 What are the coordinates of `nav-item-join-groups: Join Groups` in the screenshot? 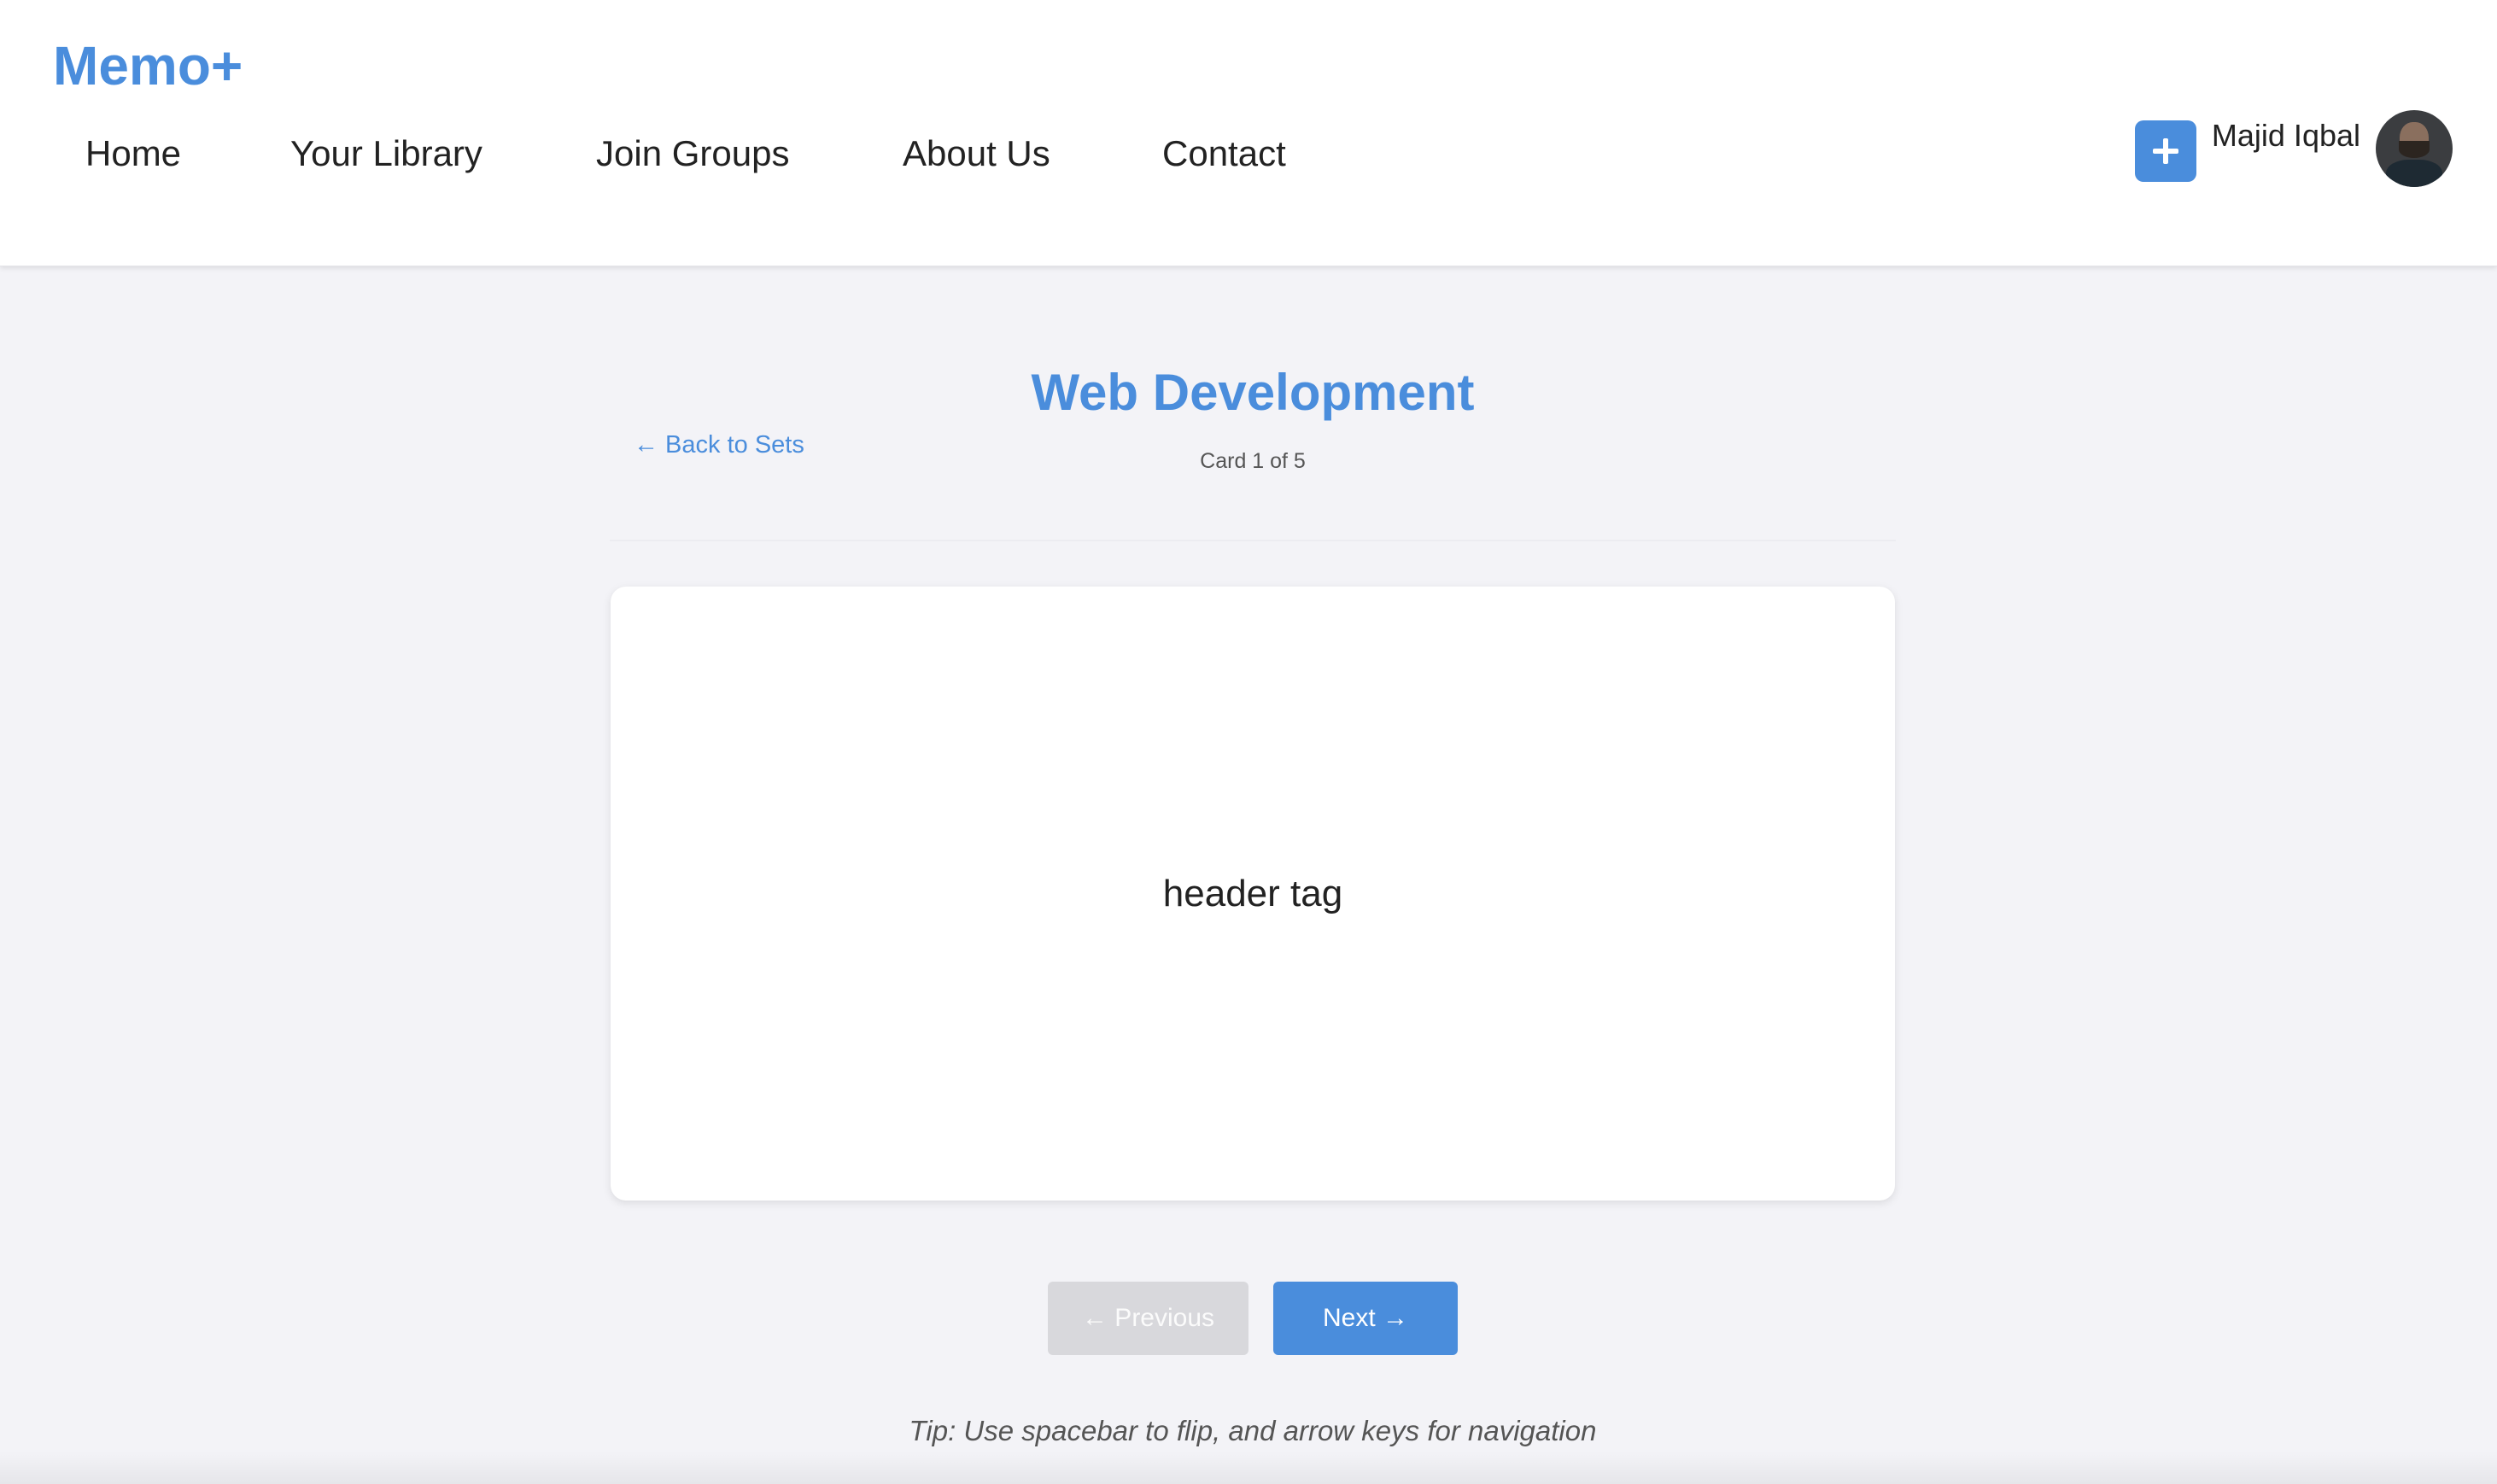 It's located at (692, 154).